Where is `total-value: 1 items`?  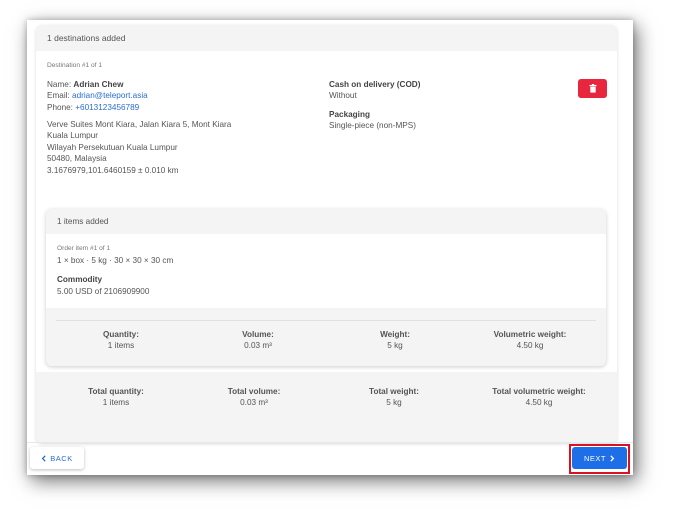
total-value: 1 items is located at coordinates (116, 402).